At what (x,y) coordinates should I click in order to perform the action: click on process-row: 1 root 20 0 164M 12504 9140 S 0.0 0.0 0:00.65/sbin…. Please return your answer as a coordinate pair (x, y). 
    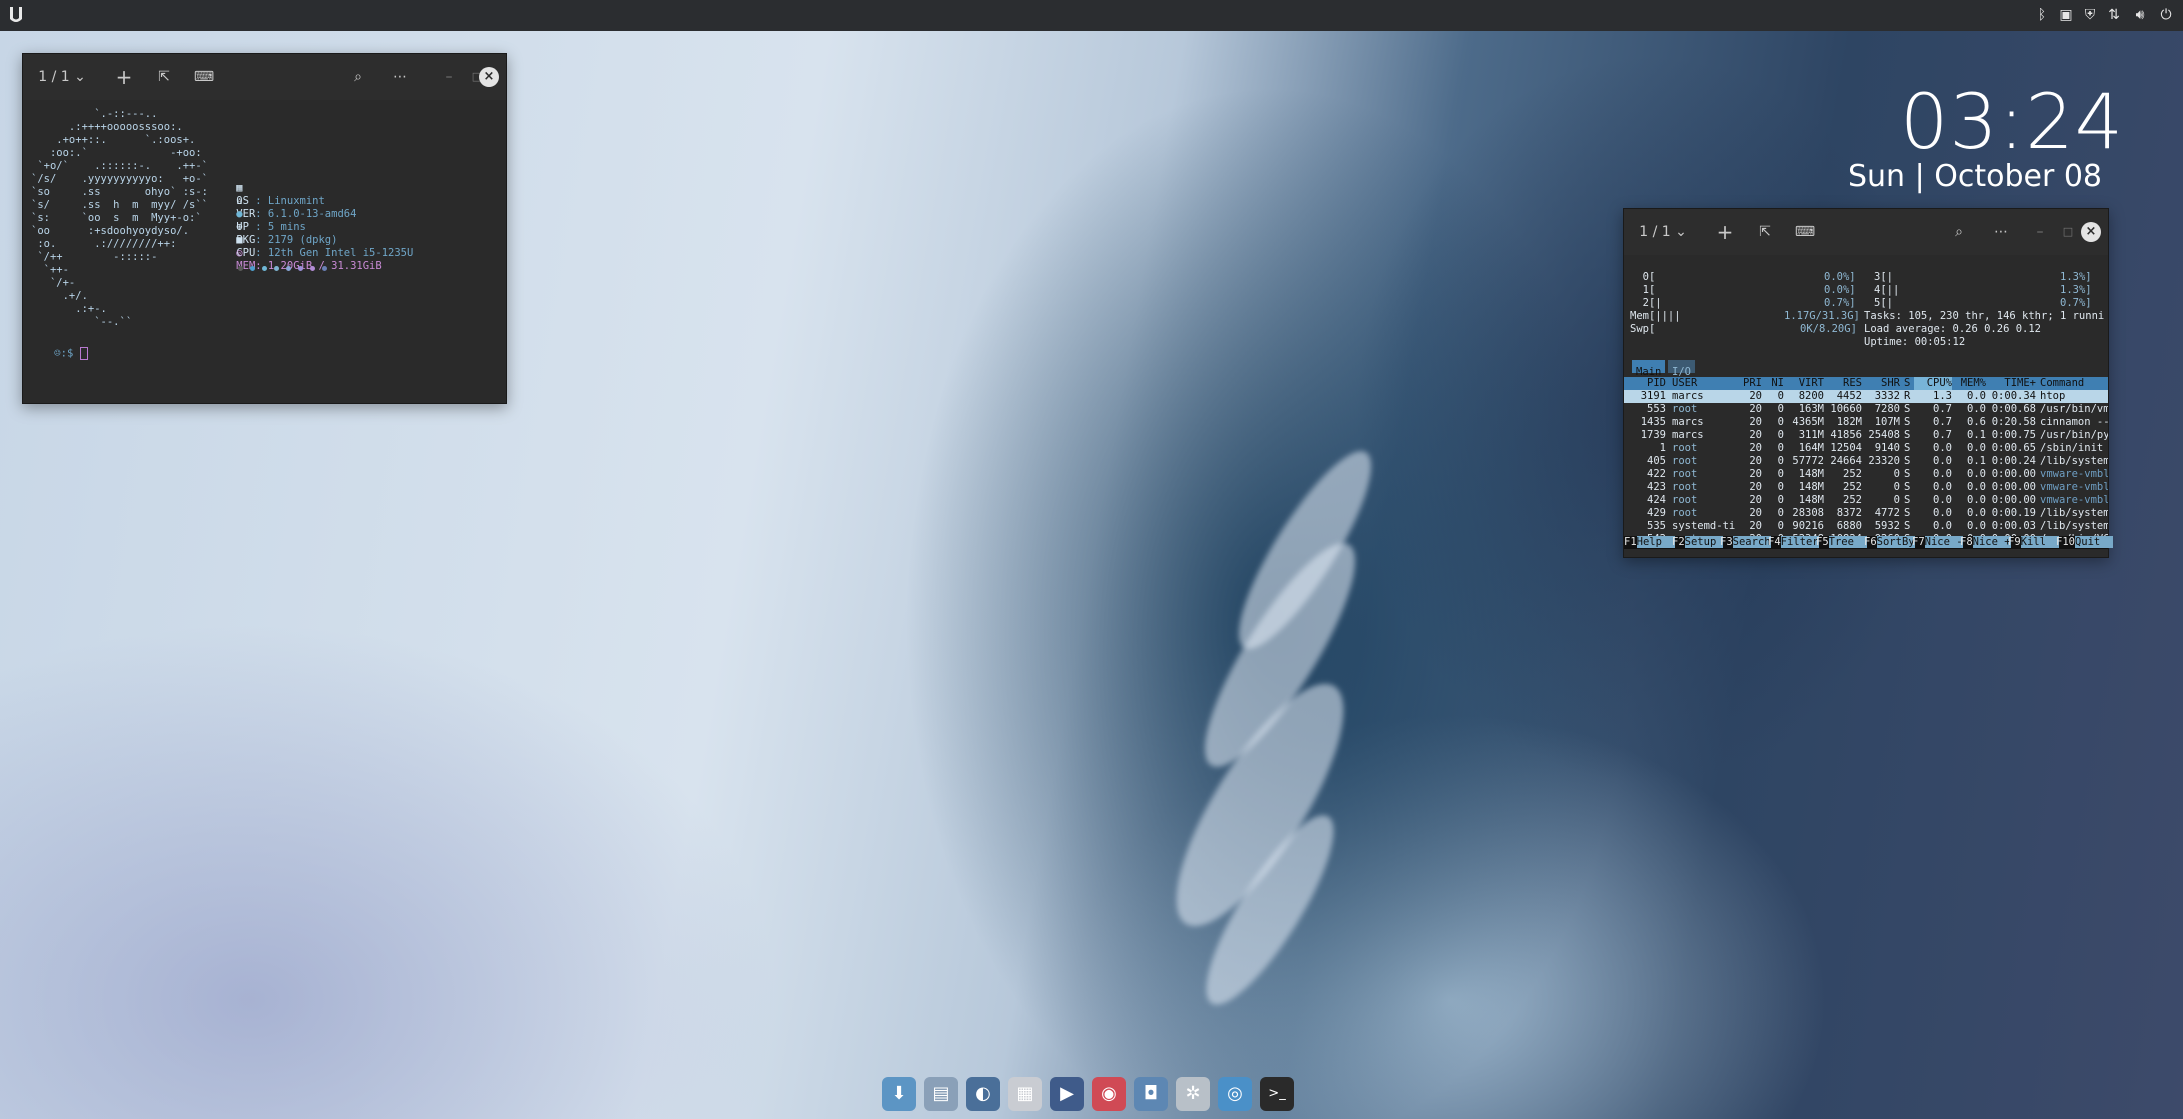
    Looking at the image, I should click on (1866, 448).